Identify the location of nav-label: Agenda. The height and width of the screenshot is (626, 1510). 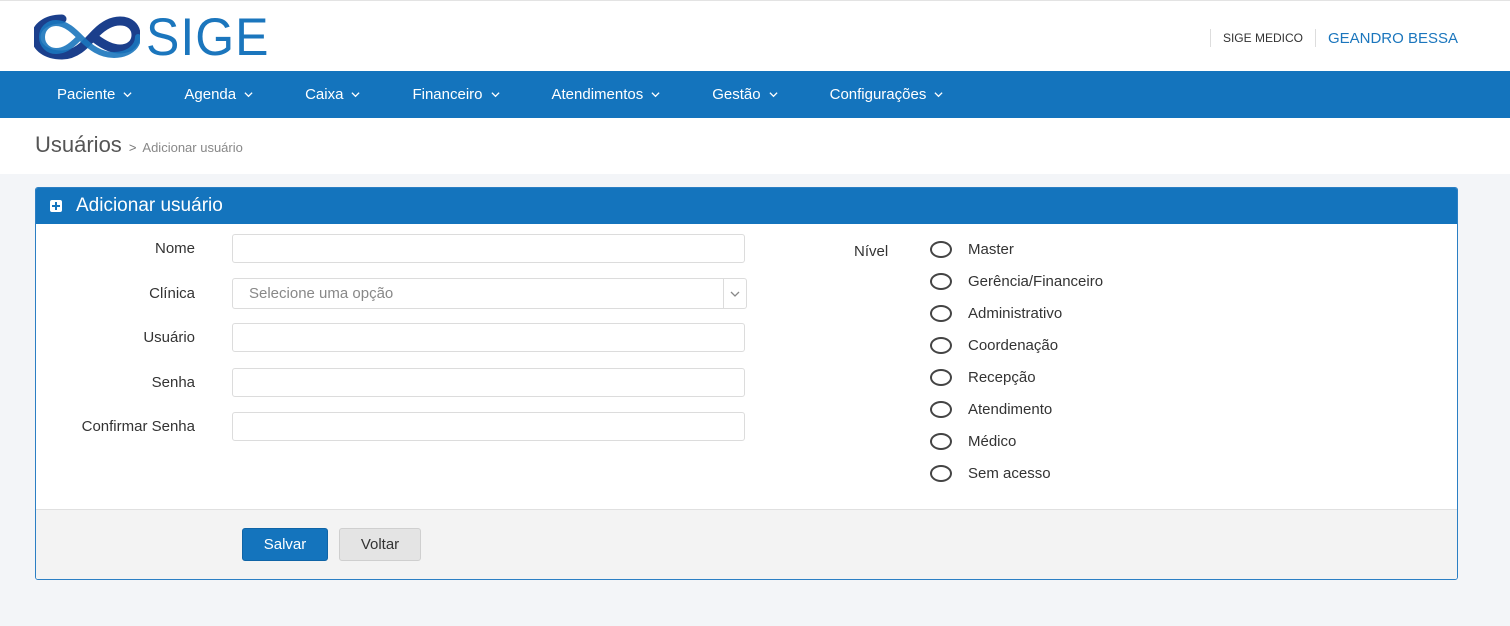
(210, 94).